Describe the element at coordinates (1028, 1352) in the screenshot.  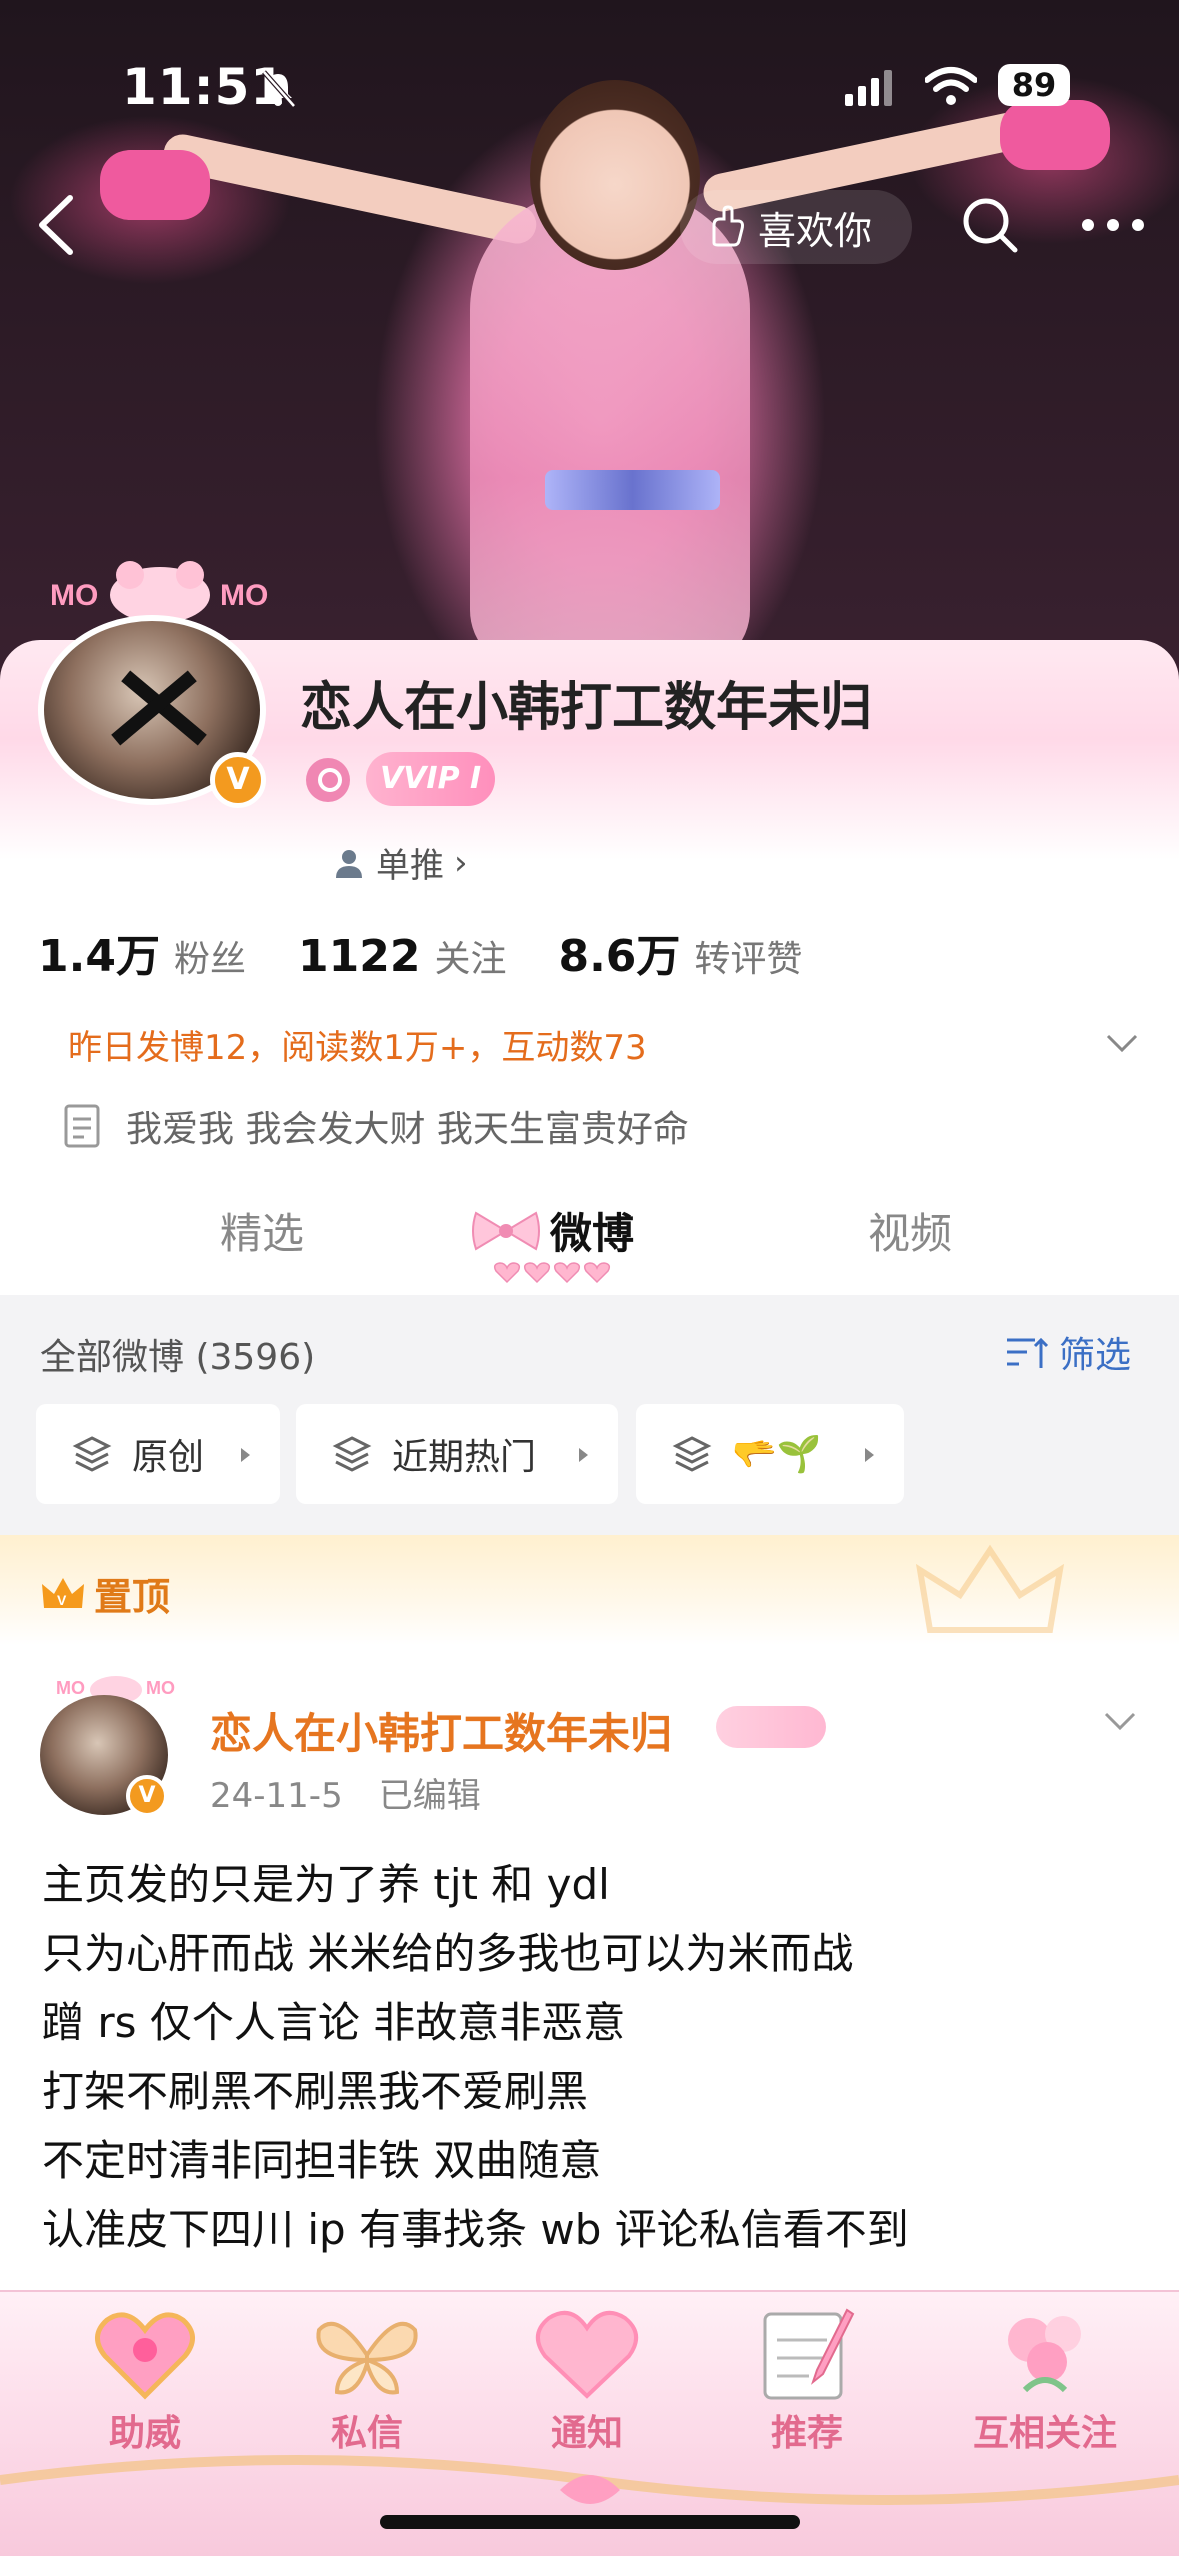
I see `filter-icon` at that location.